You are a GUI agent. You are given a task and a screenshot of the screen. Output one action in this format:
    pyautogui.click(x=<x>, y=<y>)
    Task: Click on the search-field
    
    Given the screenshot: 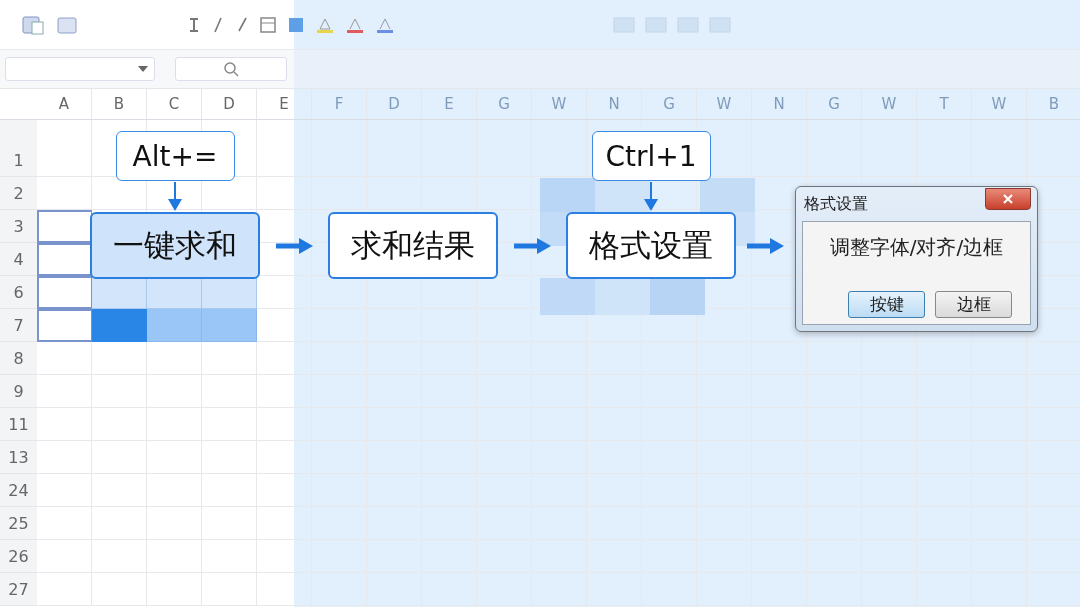 What is the action you would take?
    pyautogui.click(x=231, y=69)
    